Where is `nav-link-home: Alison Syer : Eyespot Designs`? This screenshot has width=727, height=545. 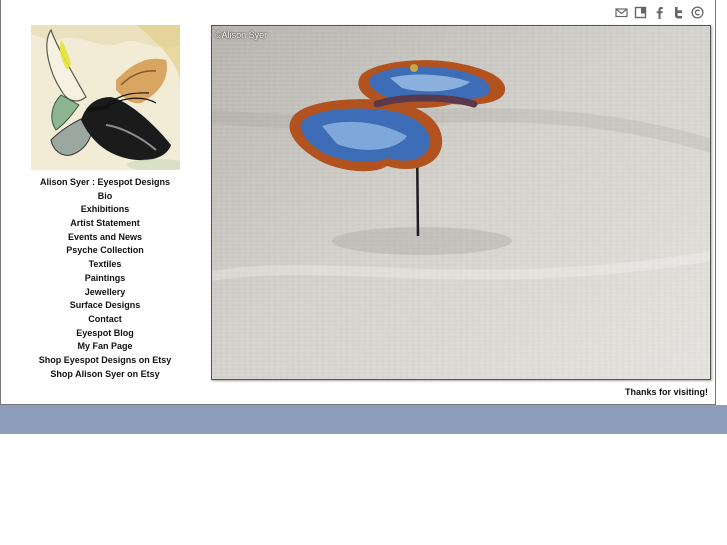 nav-link-home: Alison Syer : Eyespot Designs is located at coordinates (105, 183).